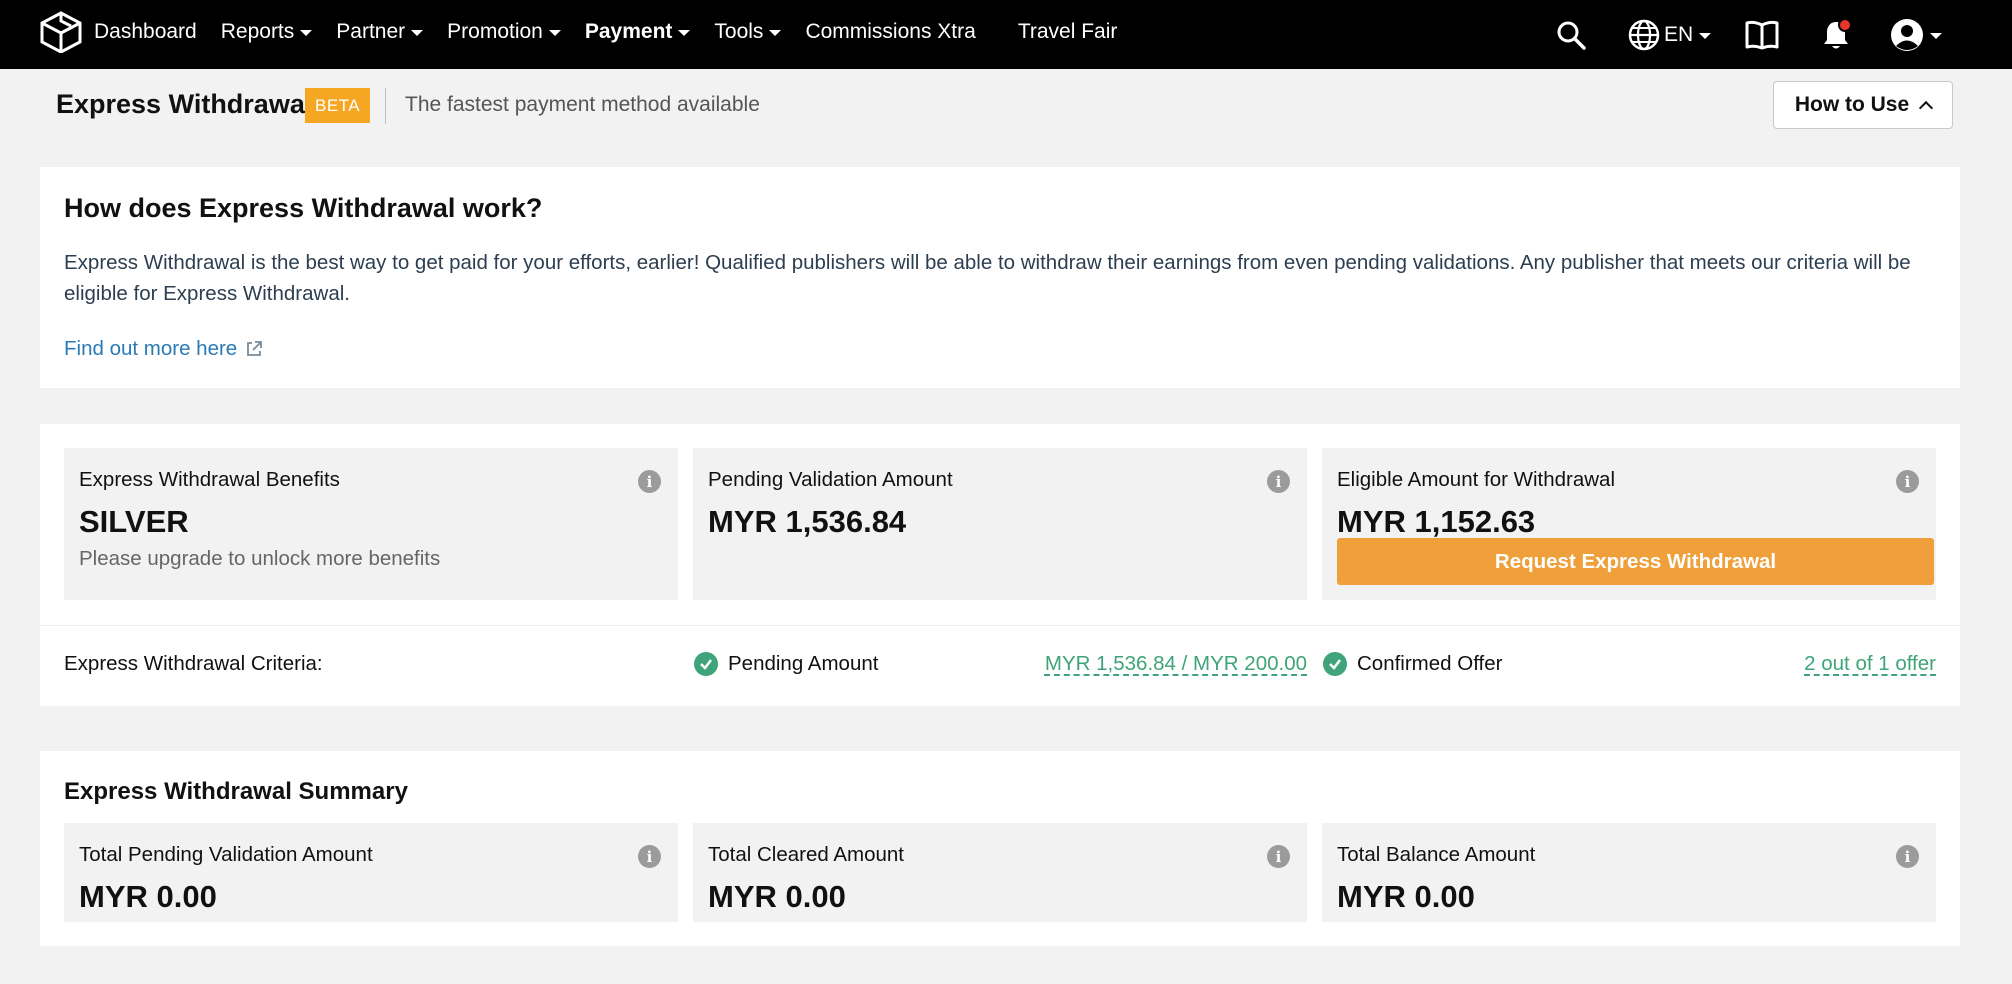 This screenshot has width=2012, height=984. I want to click on globe-icon, so click(1644, 35).